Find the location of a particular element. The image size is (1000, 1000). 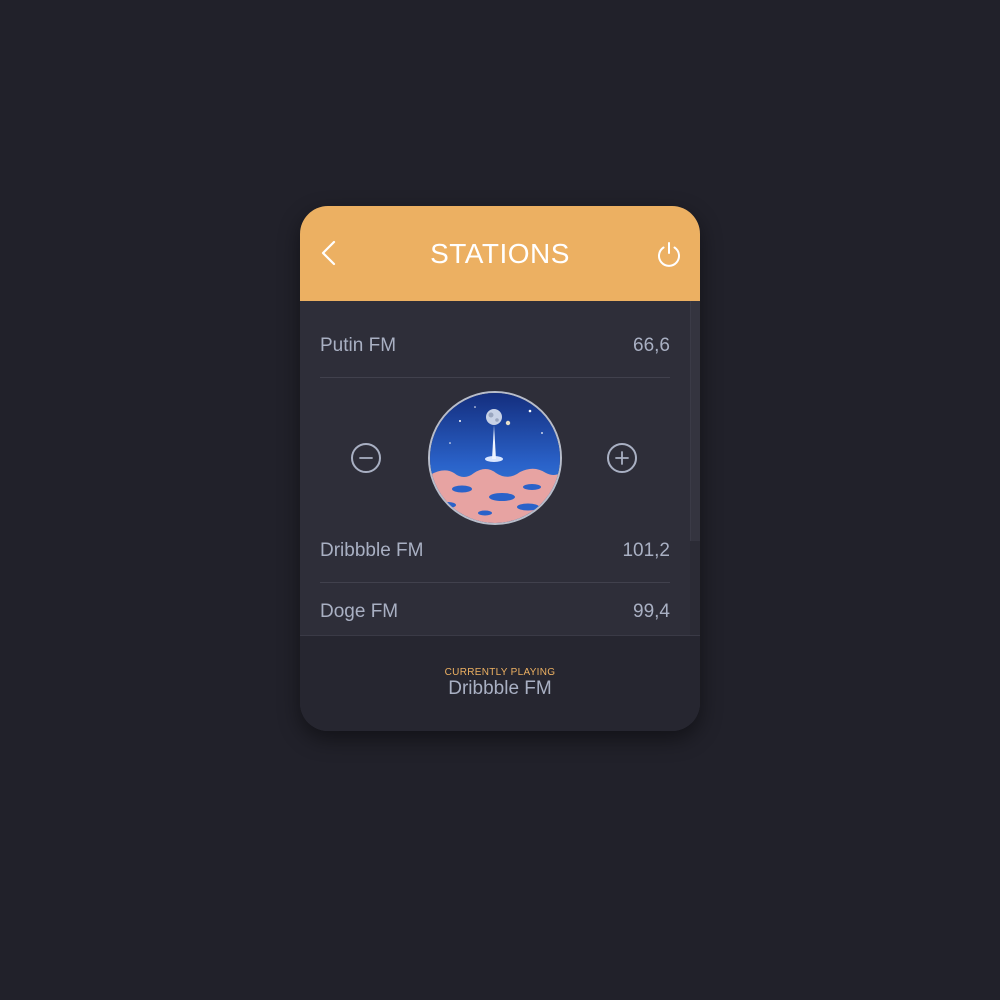

station-row-doge-fm: Doge FM 99,4 is located at coordinates (495, 612).